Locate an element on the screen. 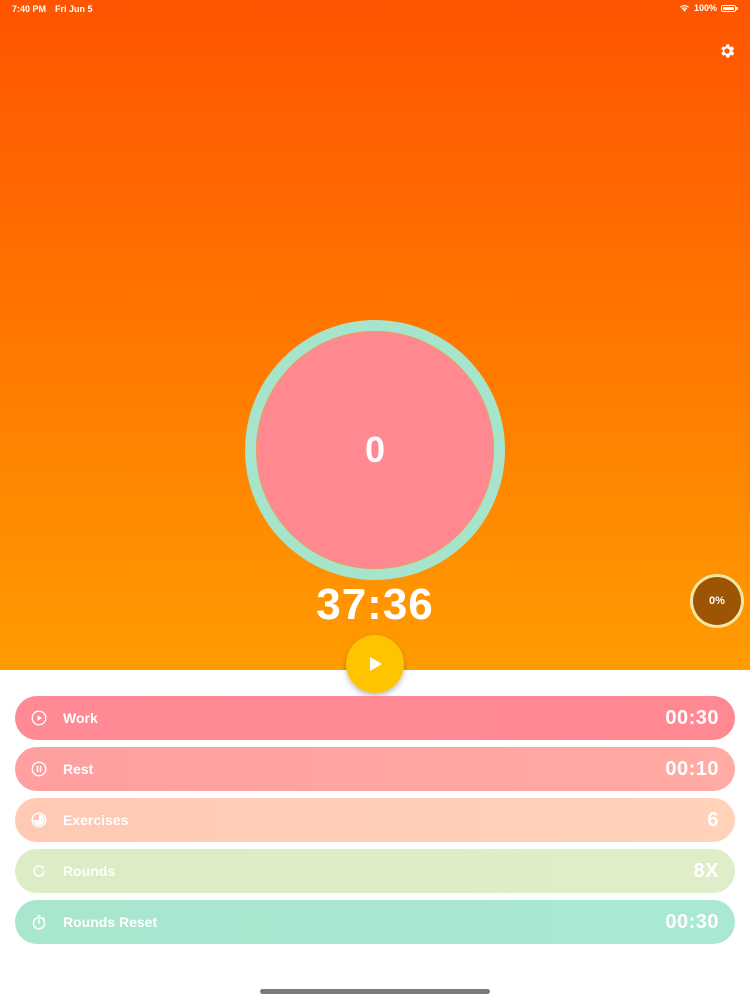 The image size is (750, 1000). wifi-icon is located at coordinates (684, 8).